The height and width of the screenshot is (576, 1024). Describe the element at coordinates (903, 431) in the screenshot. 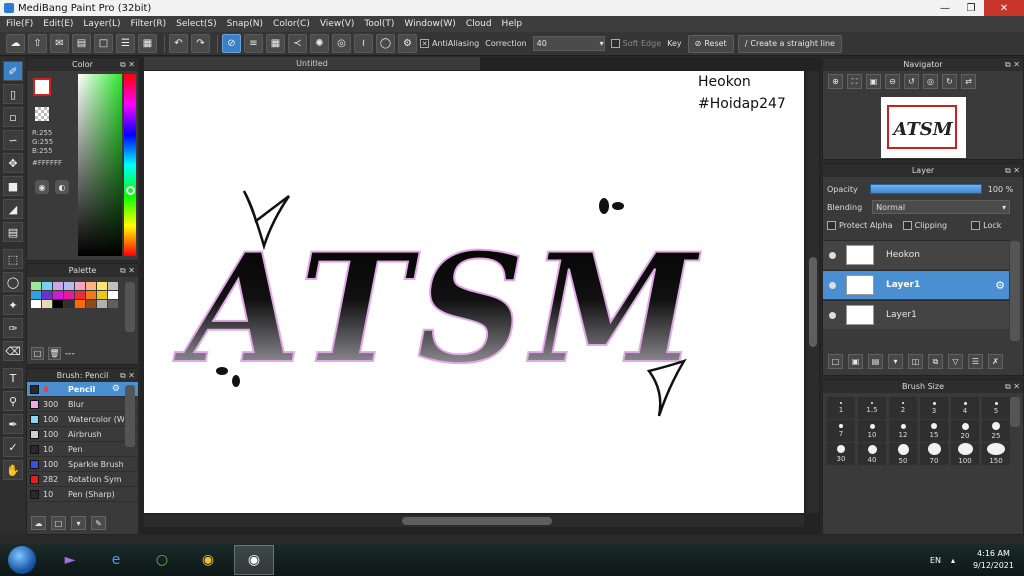

I see `brush-size-option: 12` at that location.